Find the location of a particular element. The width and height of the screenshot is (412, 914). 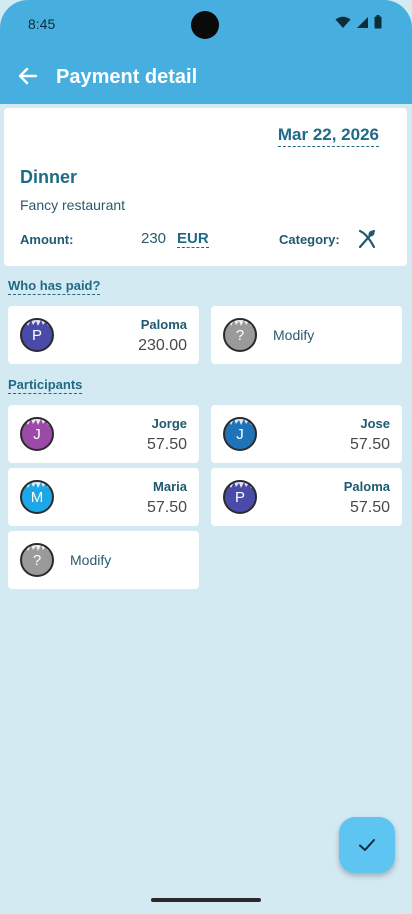

amount-value: 230 is located at coordinates (153, 238).